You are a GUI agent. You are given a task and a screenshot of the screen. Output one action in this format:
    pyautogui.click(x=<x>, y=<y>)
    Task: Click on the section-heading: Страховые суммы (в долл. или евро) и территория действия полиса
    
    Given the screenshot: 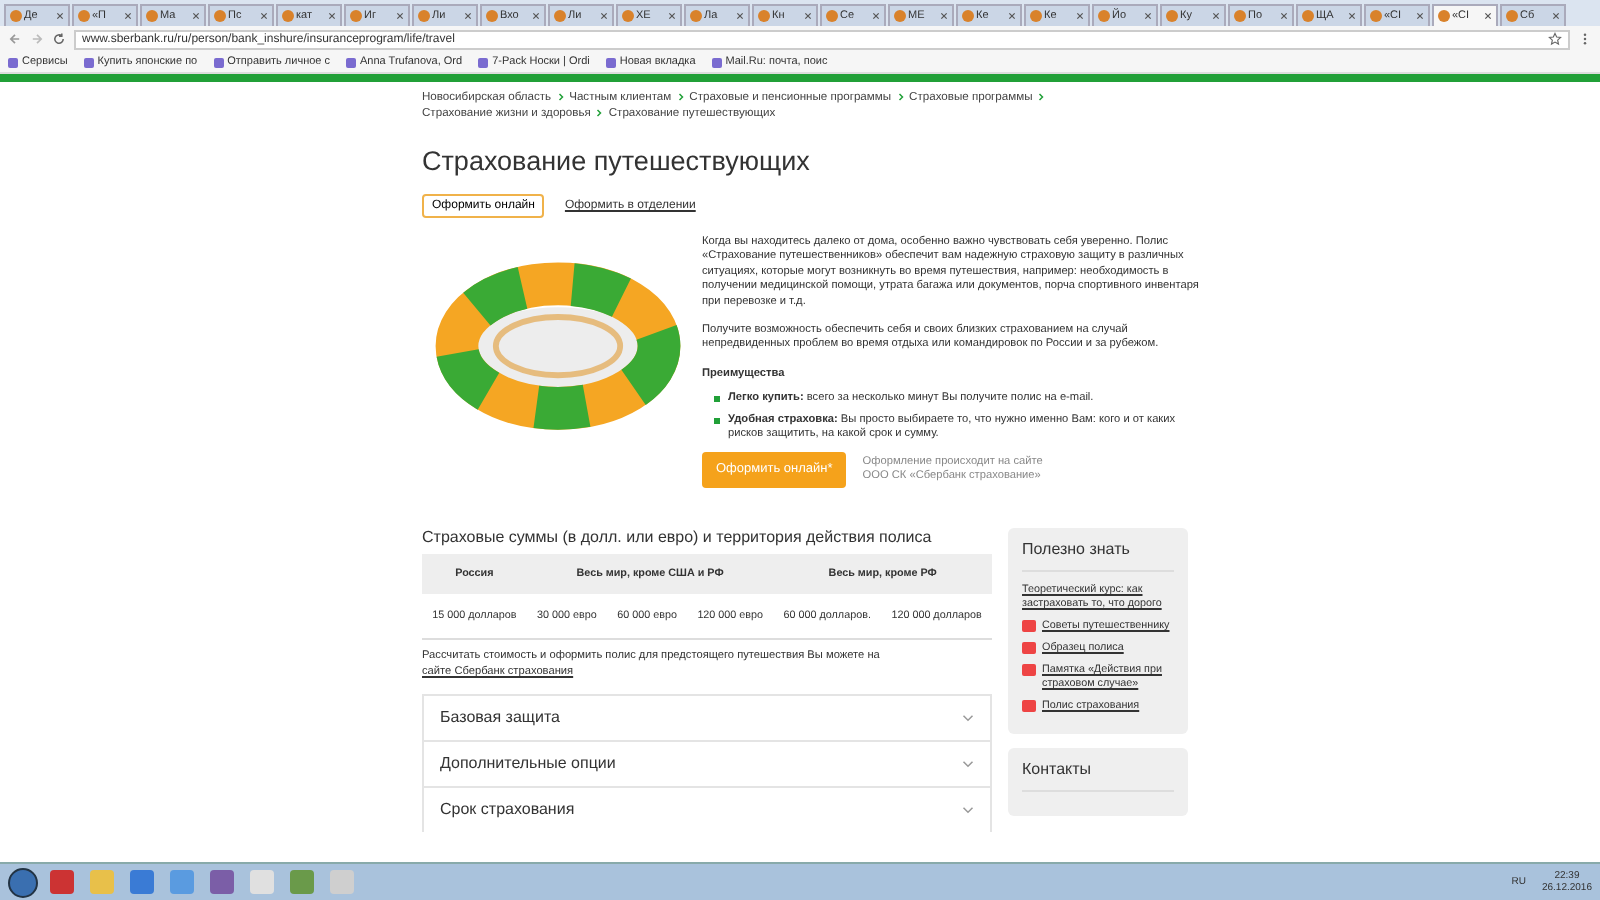 What is the action you would take?
    pyautogui.click(x=678, y=536)
    